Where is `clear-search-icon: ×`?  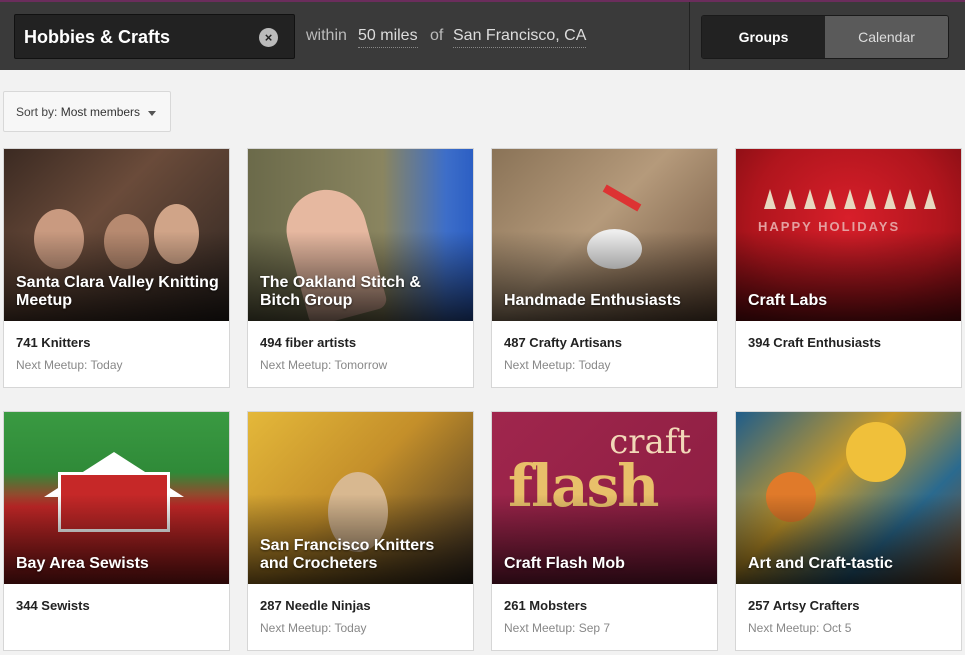
clear-search-icon: × is located at coordinates (268, 37).